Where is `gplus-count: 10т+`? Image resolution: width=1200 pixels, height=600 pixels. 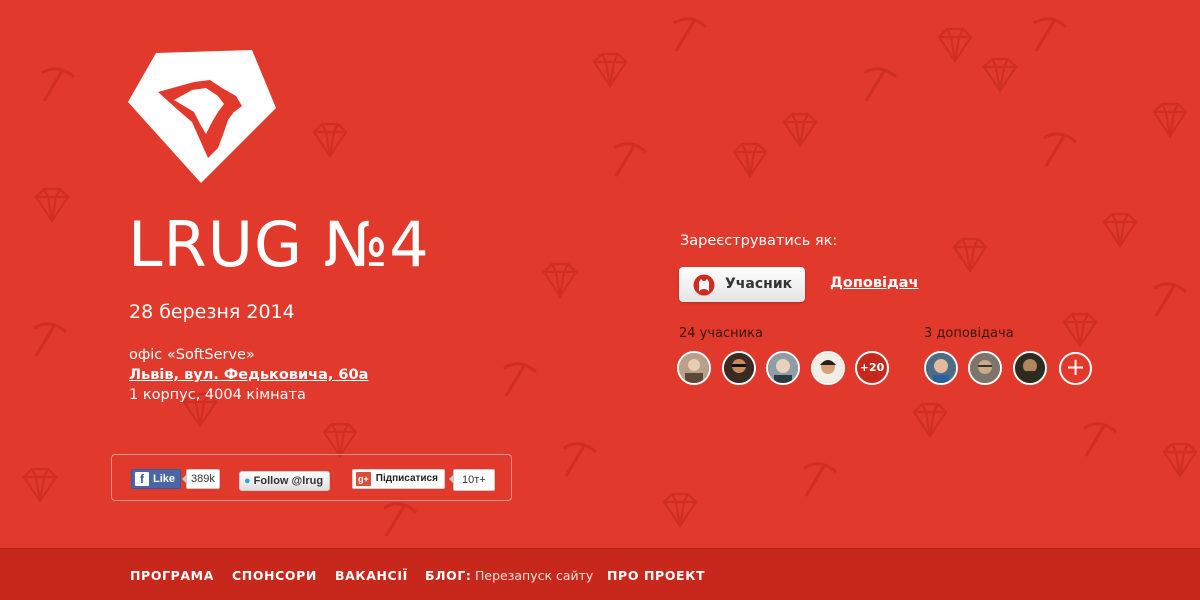 gplus-count: 10т+ is located at coordinates (471, 480).